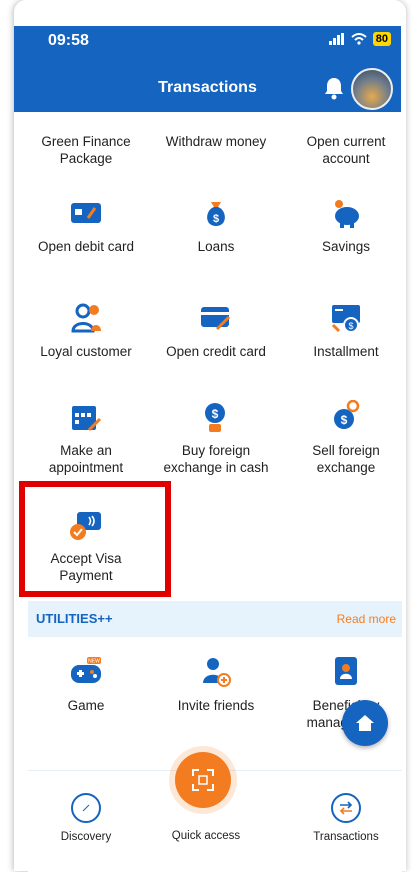 This screenshot has width=412, height=872. What do you see at coordinates (216, 351) in the screenshot?
I see `service-label: Open credit card` at bounding box center [216, 351].